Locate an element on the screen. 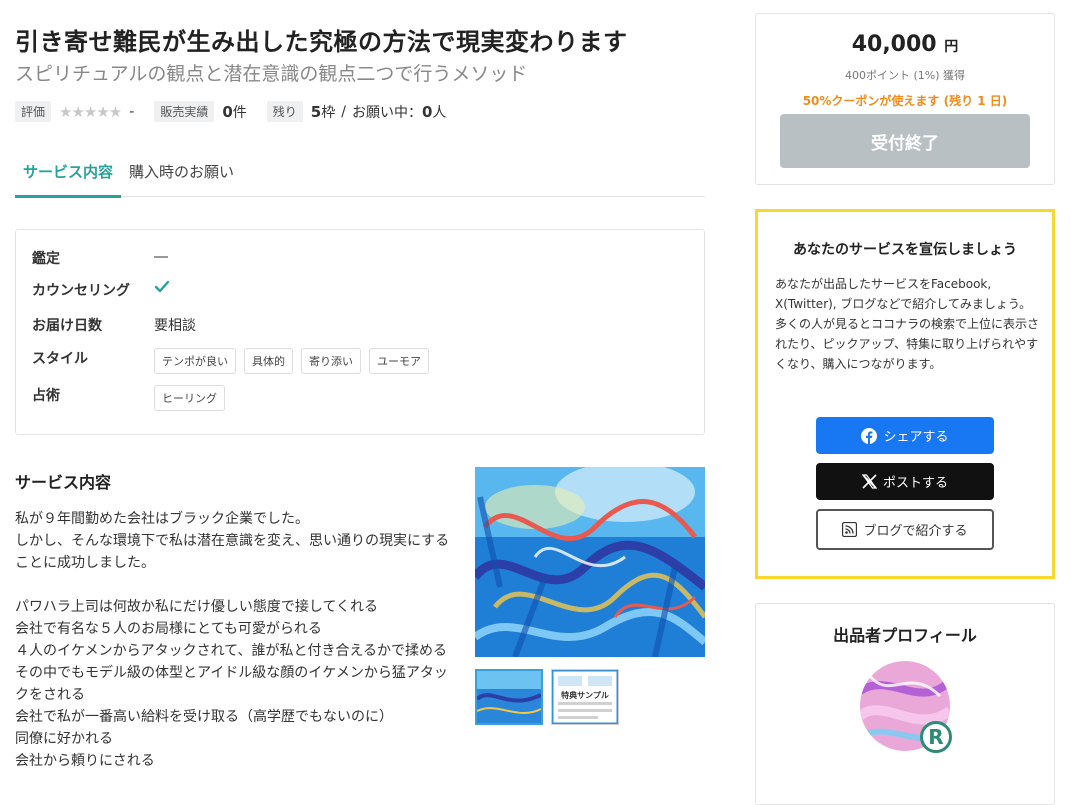  rss-icon is located at coordinates (850, 529).